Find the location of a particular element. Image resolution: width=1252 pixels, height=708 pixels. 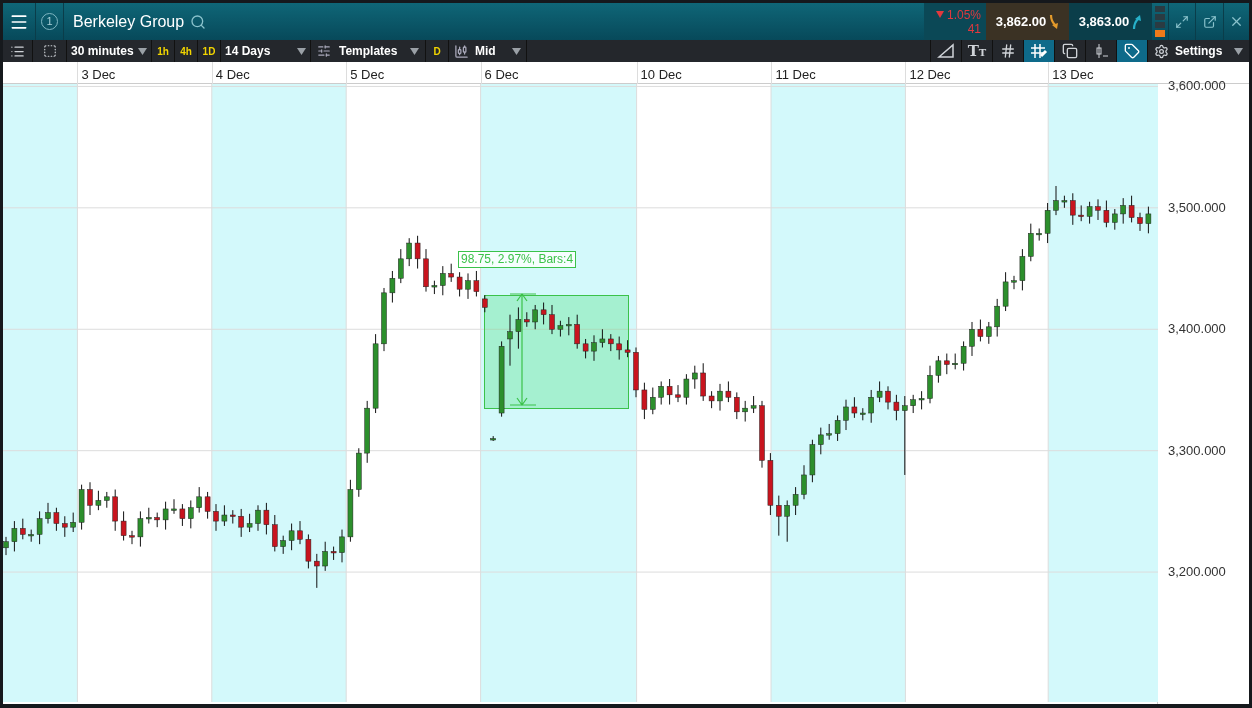

sell-price-button: 3,862.00 is located at coordinates (1027, 21).